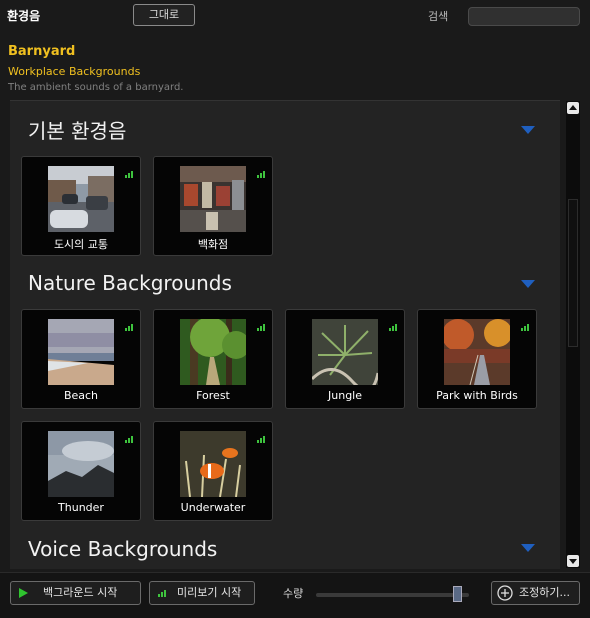  What do you see at coordinates (392, 595) in the screenshot?
I see `volume-slider` at bounding box center [392, 595].